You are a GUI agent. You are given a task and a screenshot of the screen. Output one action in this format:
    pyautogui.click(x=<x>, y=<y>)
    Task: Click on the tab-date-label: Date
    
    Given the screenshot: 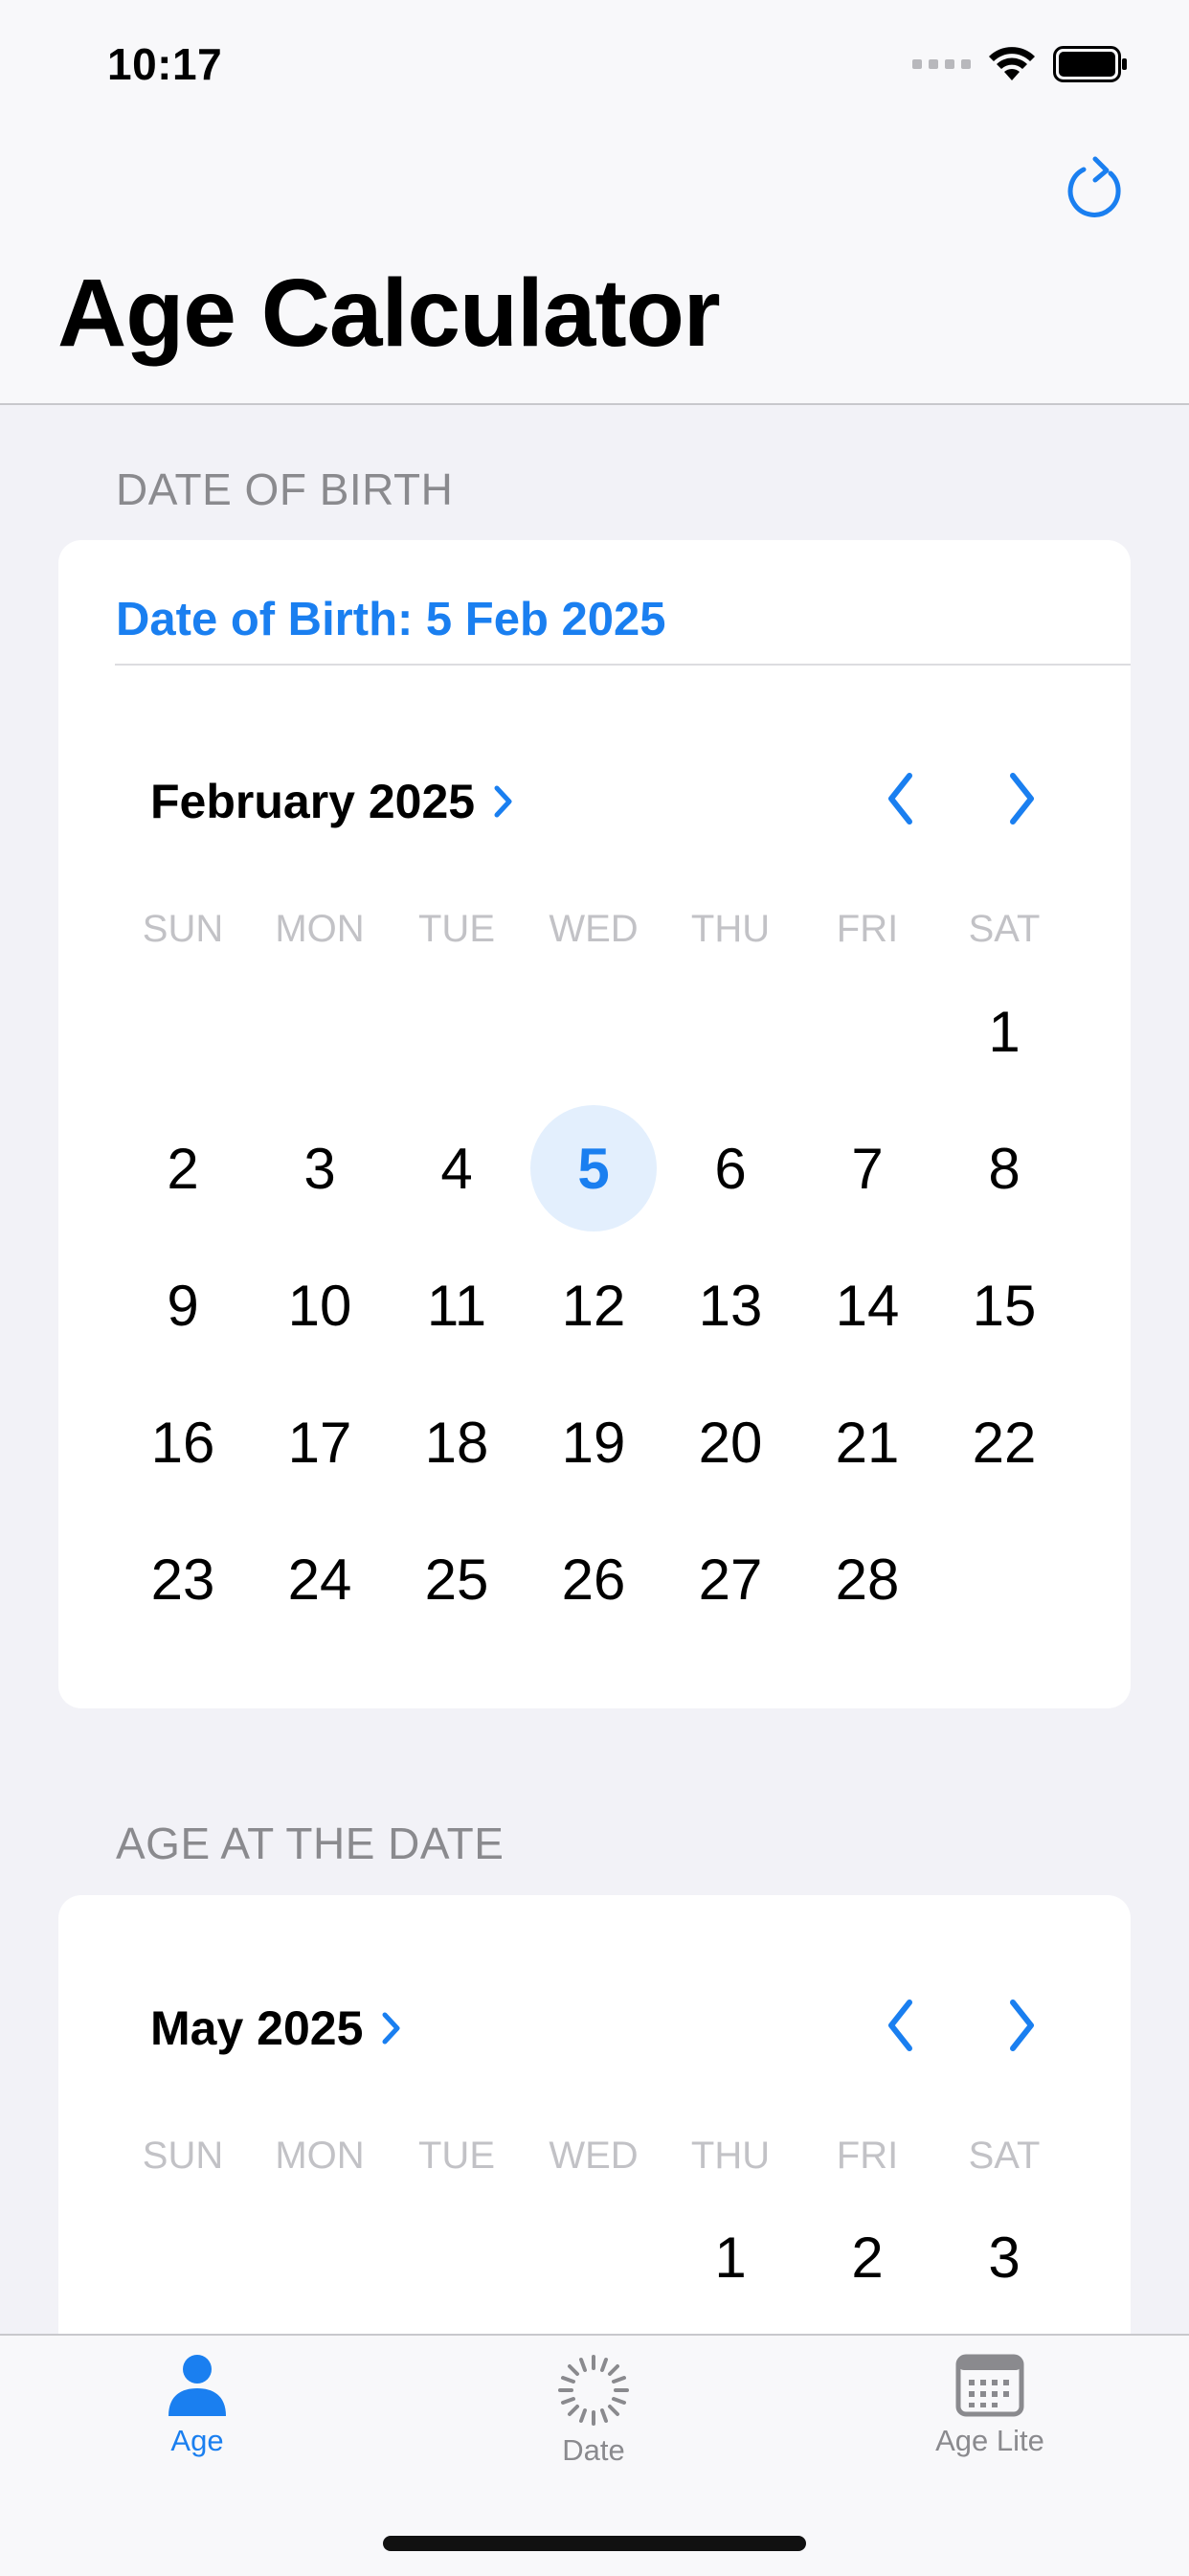 What is the action you would take?
    pyautogui.click(x=593, y=2450)
    